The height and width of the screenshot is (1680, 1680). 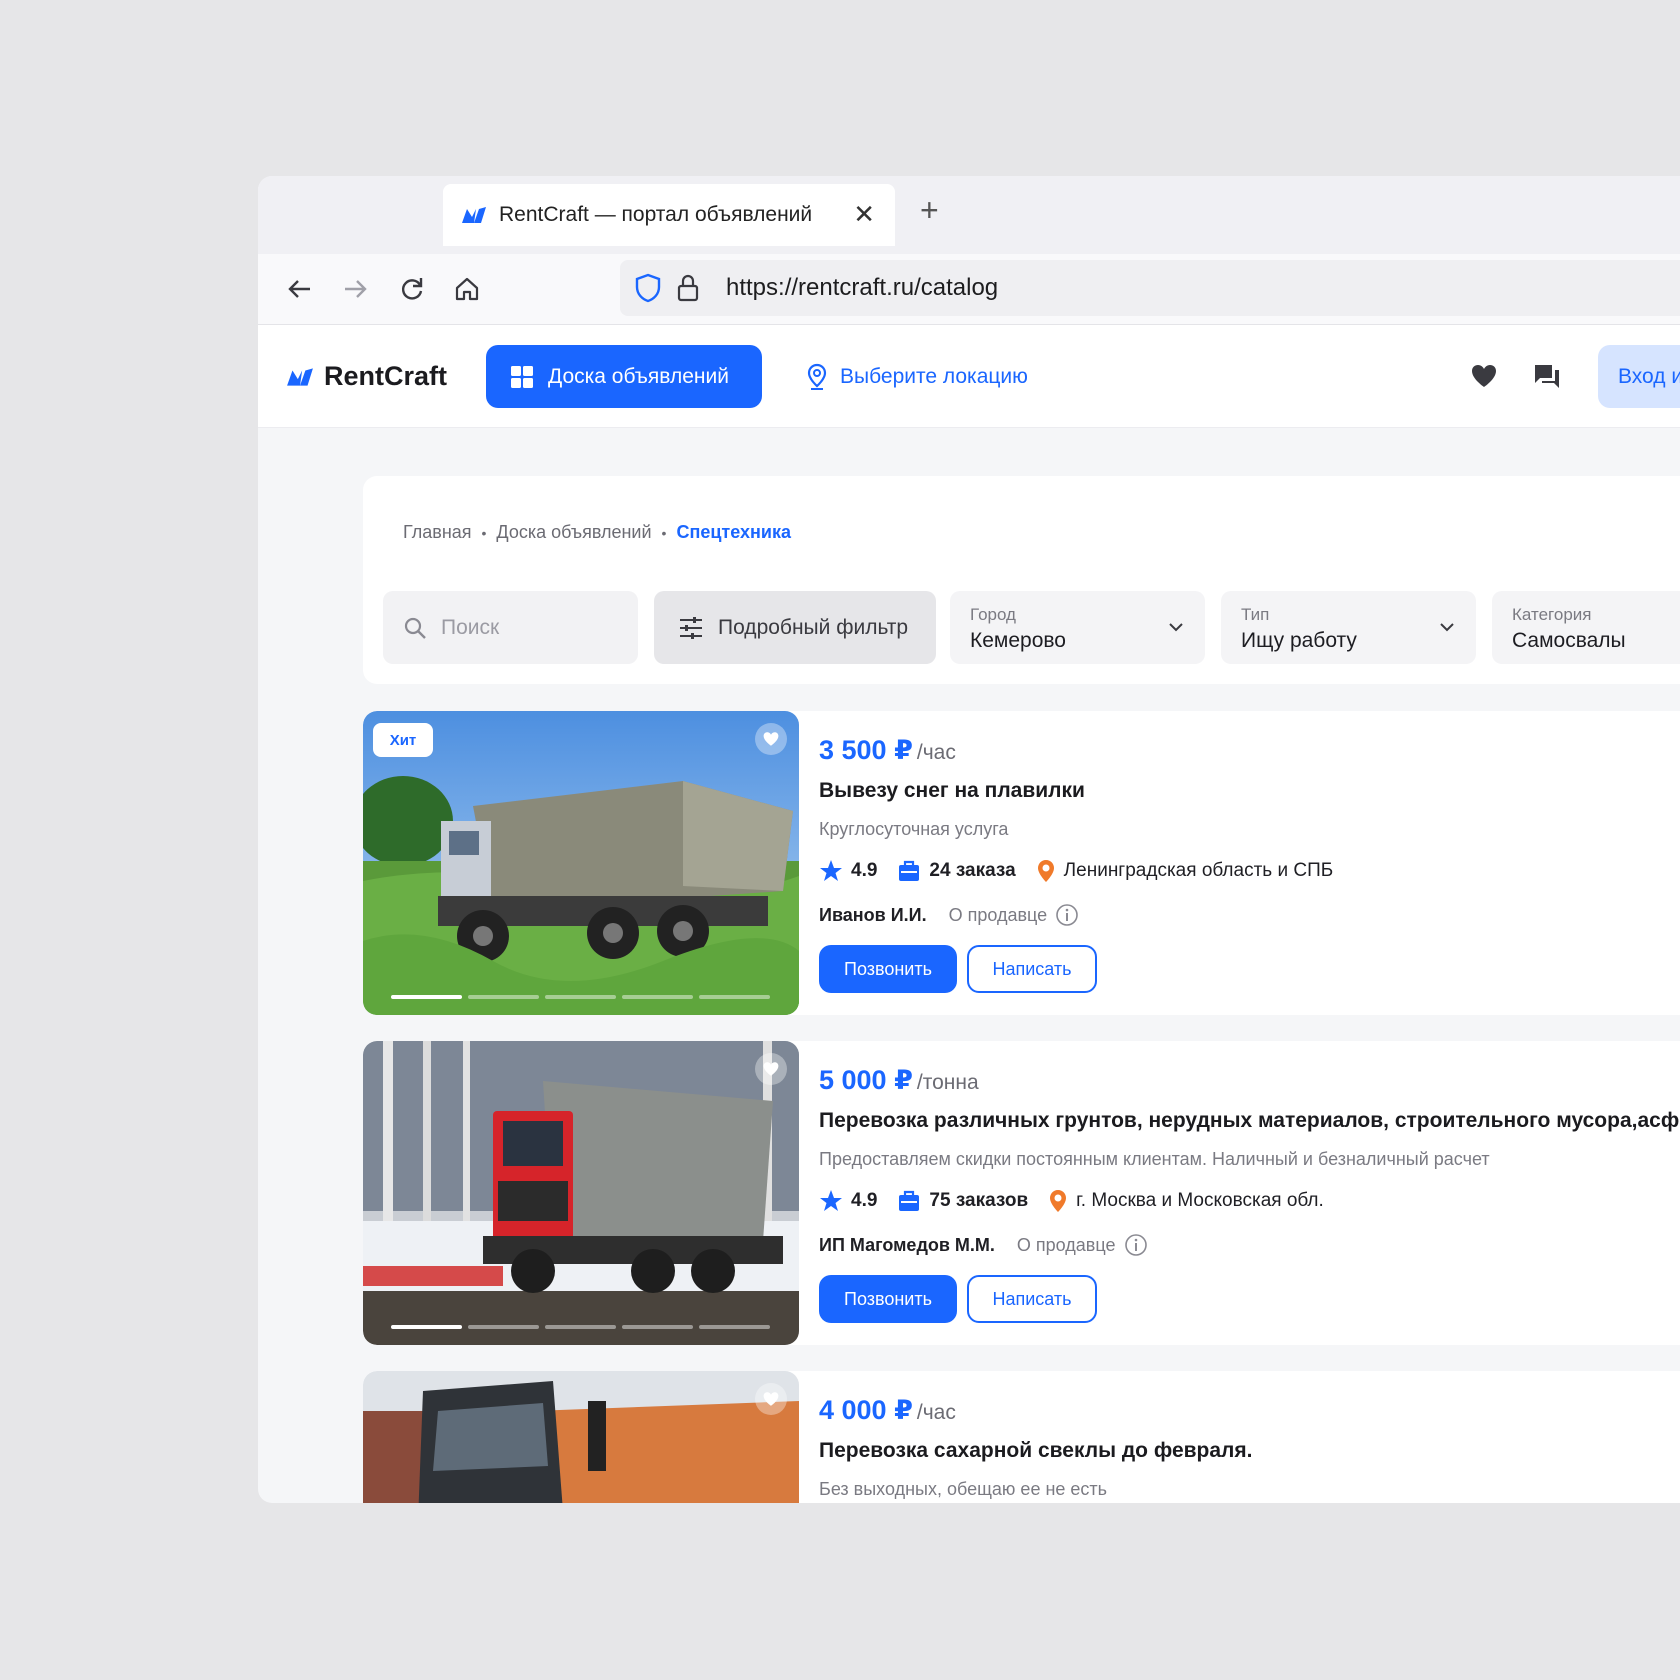 I want to click on home-icon, so click(x=467, y=289).